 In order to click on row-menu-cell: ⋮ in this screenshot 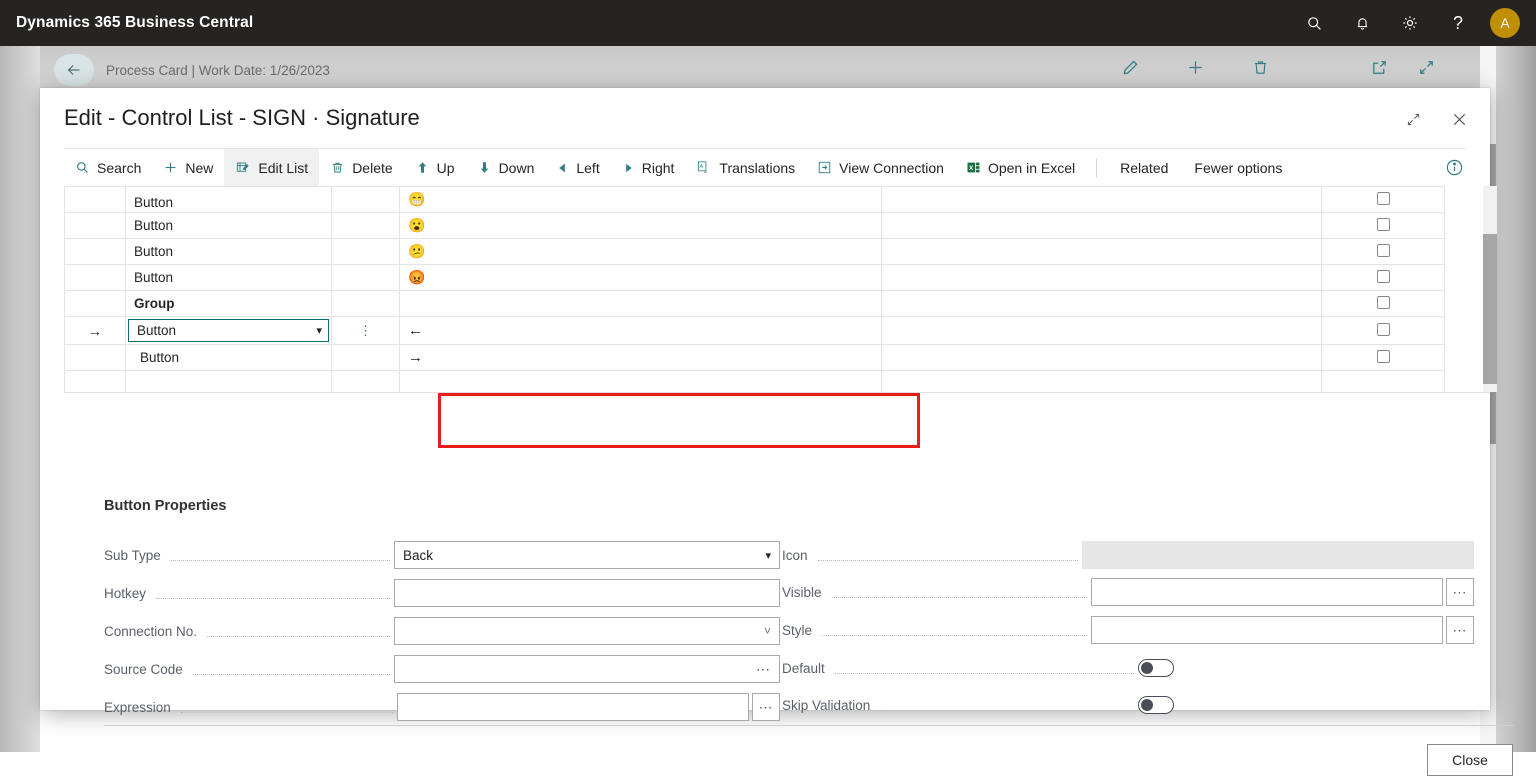, I will do `click(365, 330)`.